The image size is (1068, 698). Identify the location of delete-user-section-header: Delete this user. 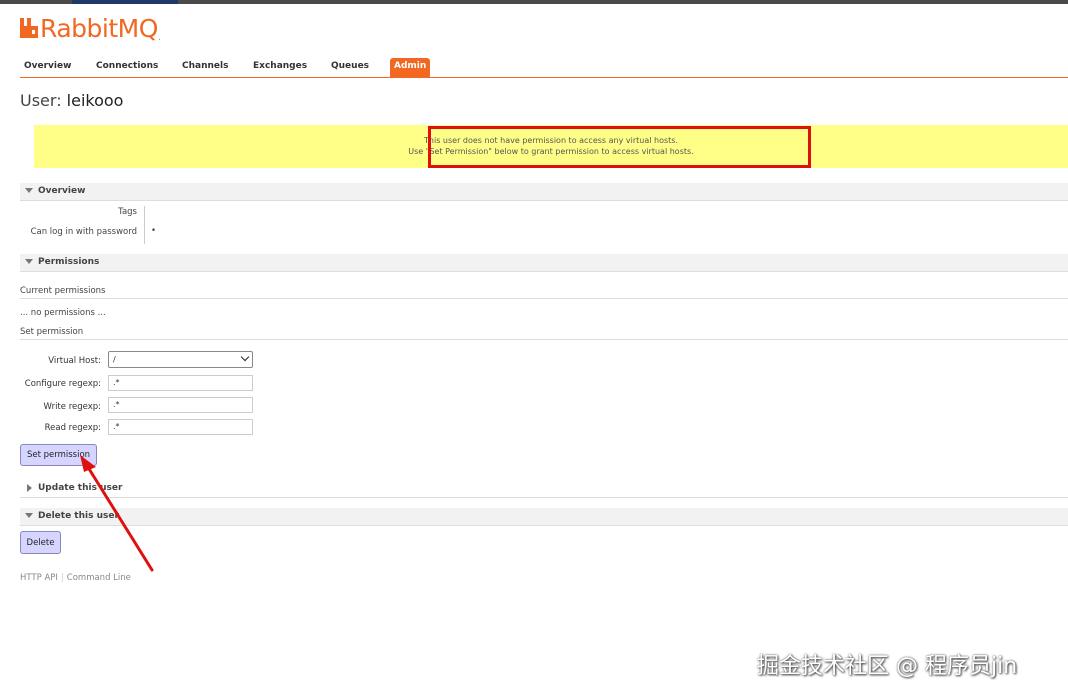
(544, 517).